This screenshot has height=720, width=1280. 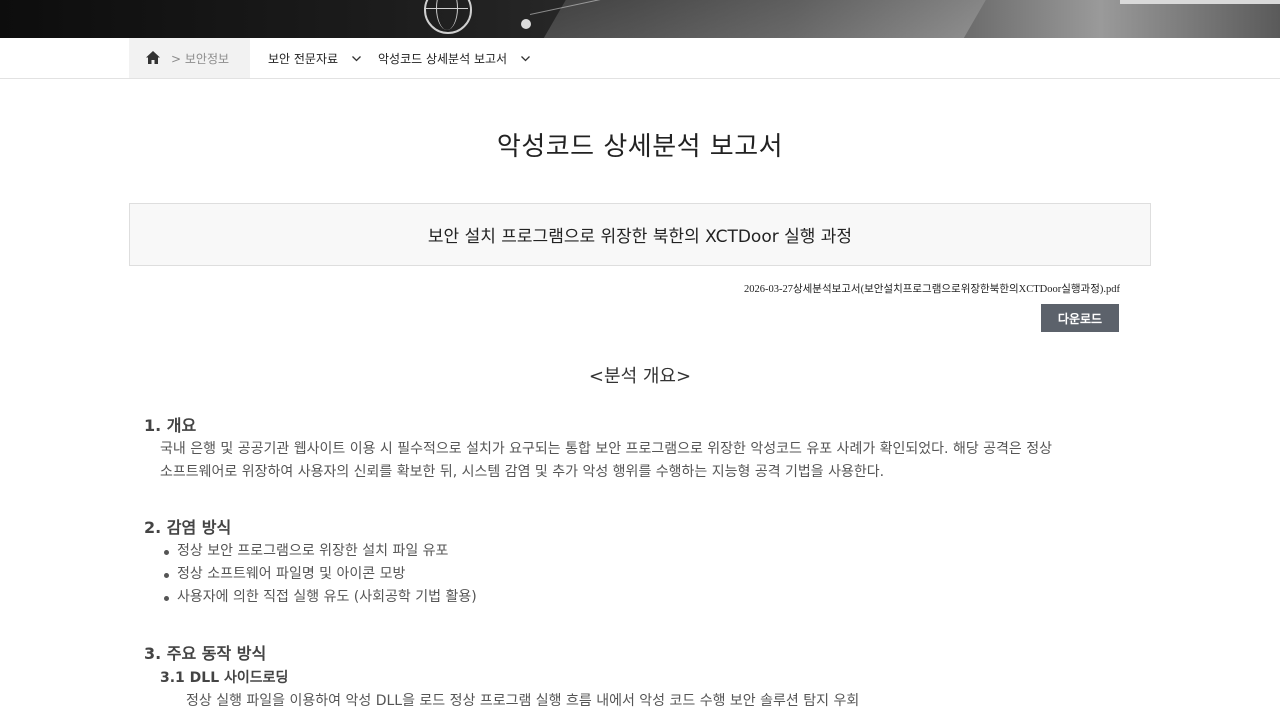 I want to click on list-item: 정상 소프트웨어 파일명 및 아이콘 모방, so click(x=318, y=574).